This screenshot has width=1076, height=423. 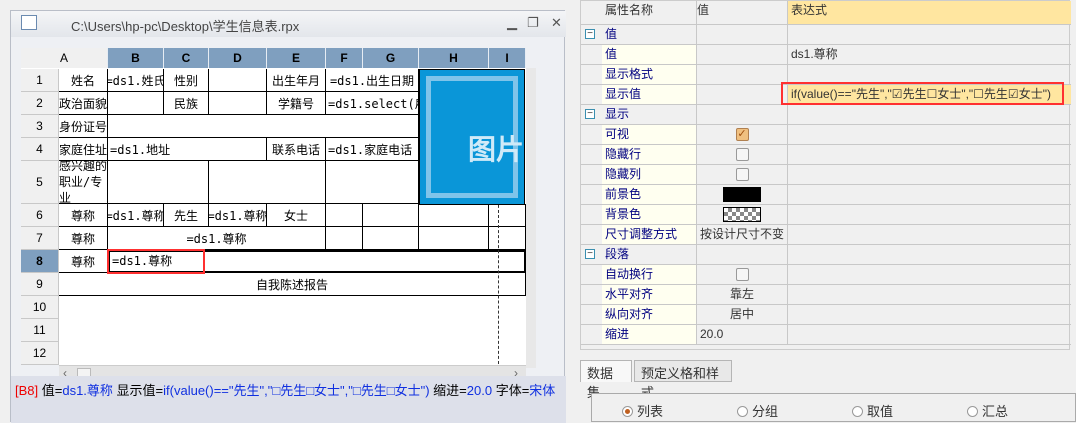 I want to click on row-header-5: 5, so click(x=40, y=182).